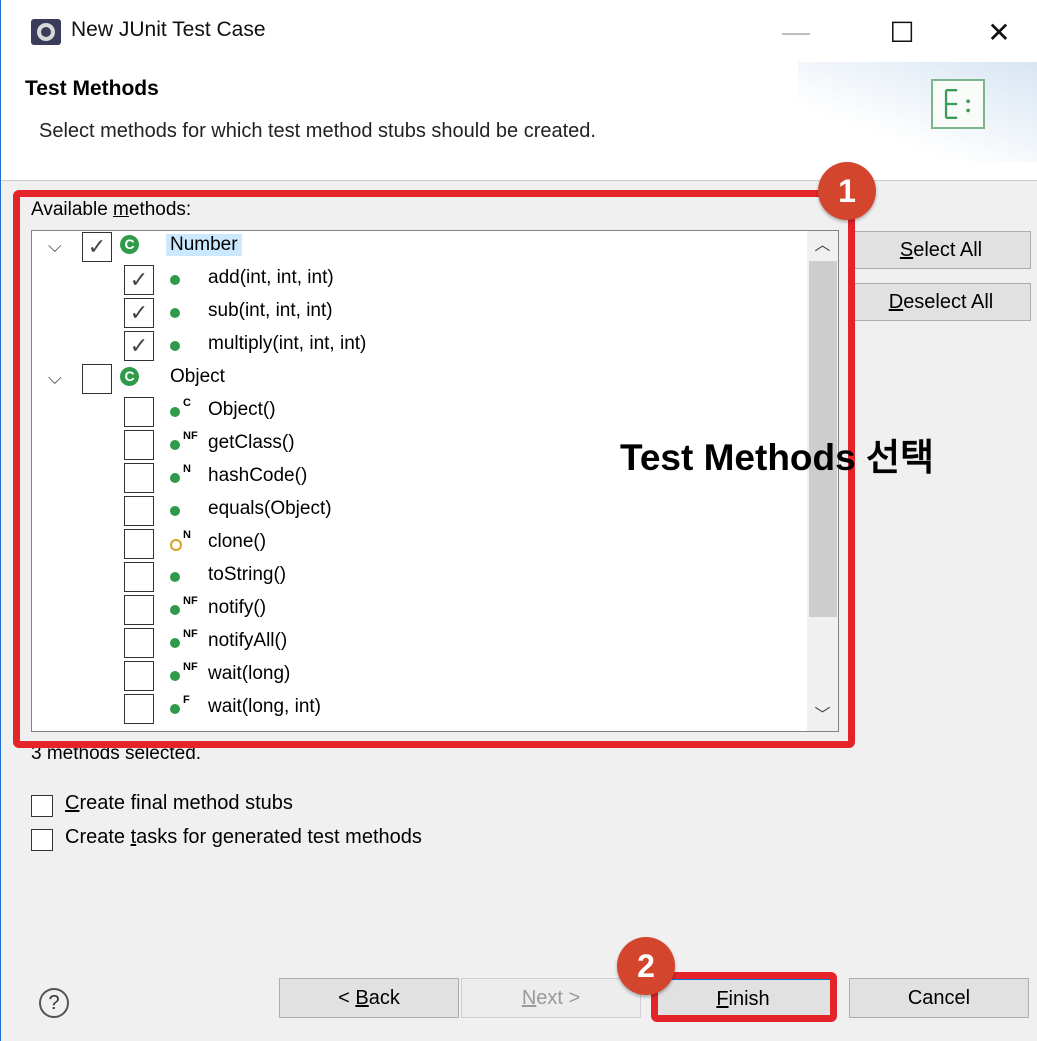 This screenshot has width=1037, height=1041. Describe the element at coordinates (369, 998) in the screenshot. I see `back-button: < Back` at that location.